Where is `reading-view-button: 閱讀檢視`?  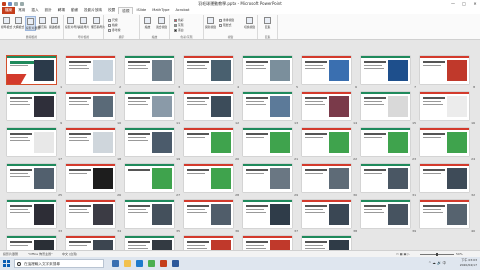 reading-view-button: 閱讀檢視 is located at coordinates (54, 23).